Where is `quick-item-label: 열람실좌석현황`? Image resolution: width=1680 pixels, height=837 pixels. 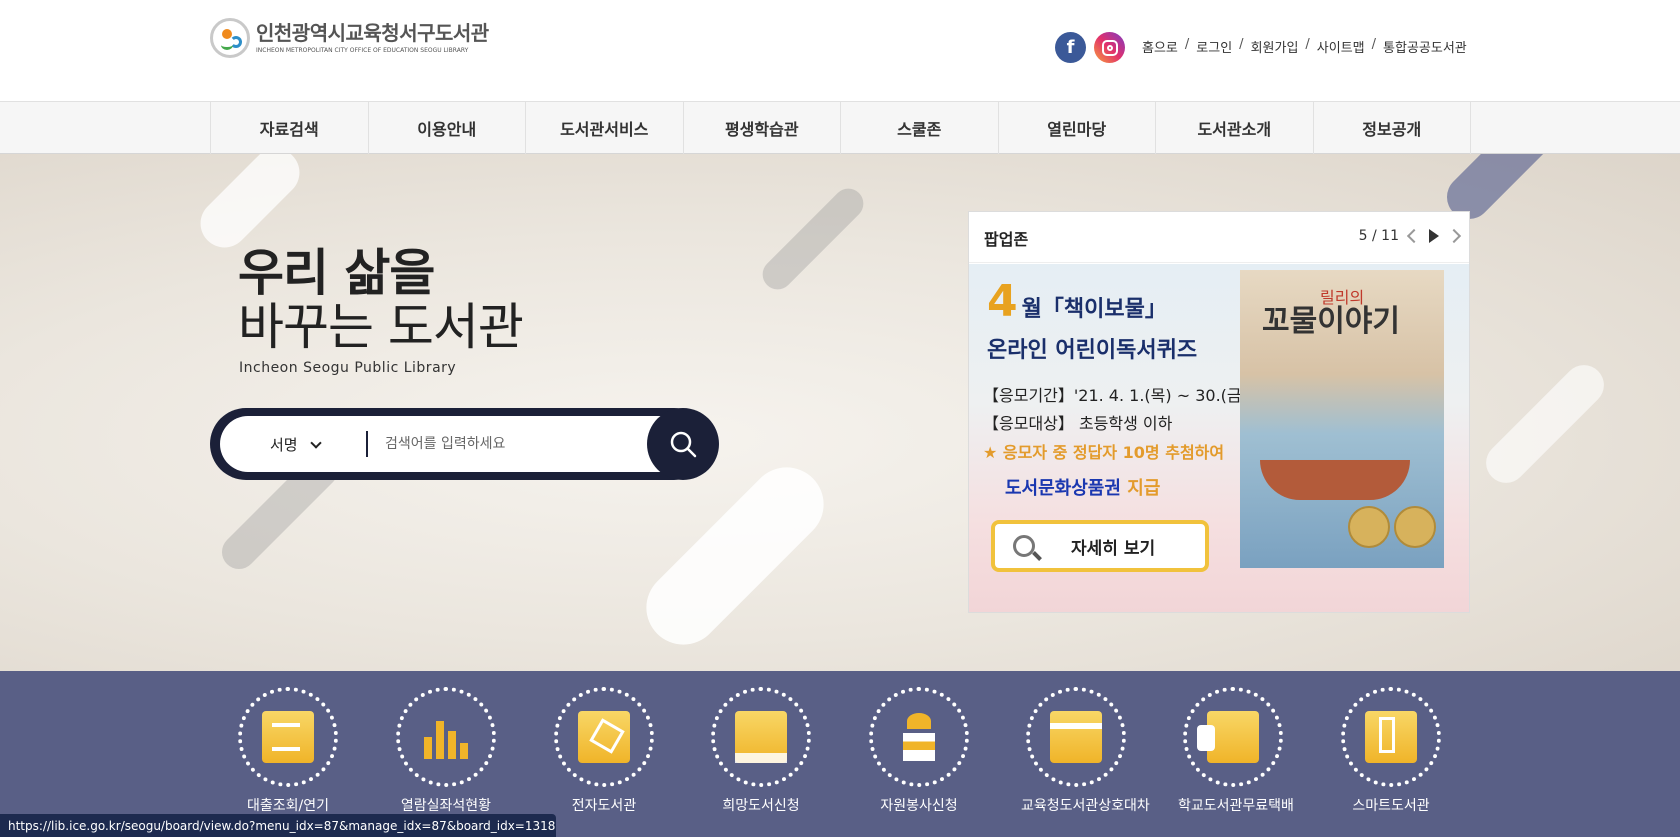 quick-item-label: 열람실좌석현황 is located at coordinates (446, 806).